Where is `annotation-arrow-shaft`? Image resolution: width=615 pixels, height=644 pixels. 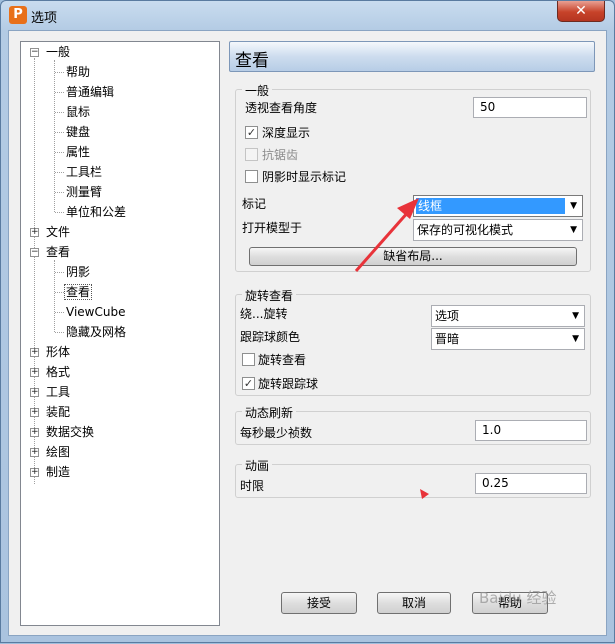 annotation-arrow-shaft is located at coordinates (382, 241).